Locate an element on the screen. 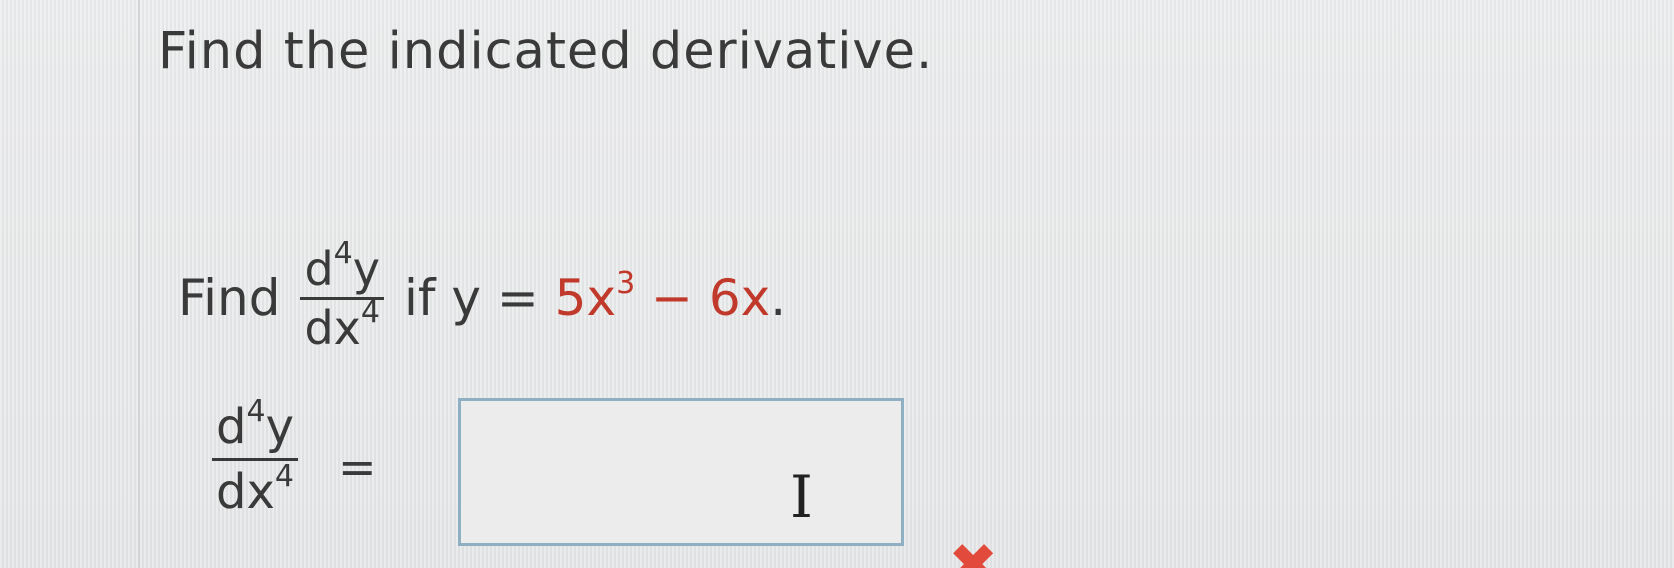 The width and height of the screenshot is (1674, 568). question-text: Find d4y dx4 if y = 5x3 − 6x. is located at coordinates (482, 298).